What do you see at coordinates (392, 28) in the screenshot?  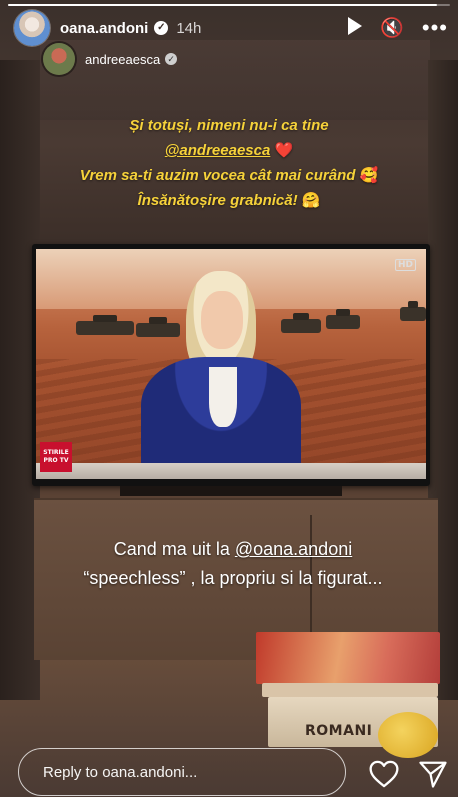 I see `mute-icon: 🔇` at bounding box center [392, 28].